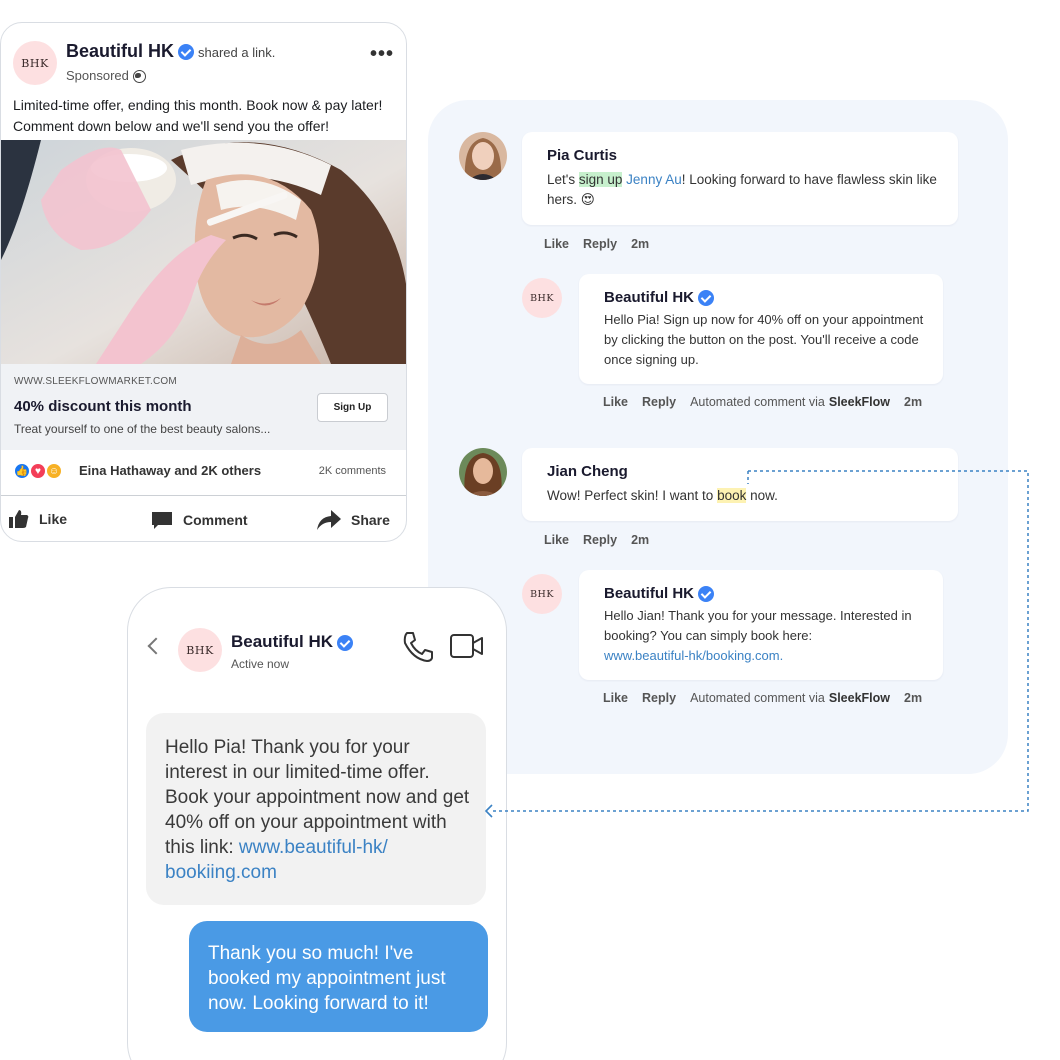 The height and width of the screenshot is (1060, 1060). I want to click on globe-icon, so click(139, 77).